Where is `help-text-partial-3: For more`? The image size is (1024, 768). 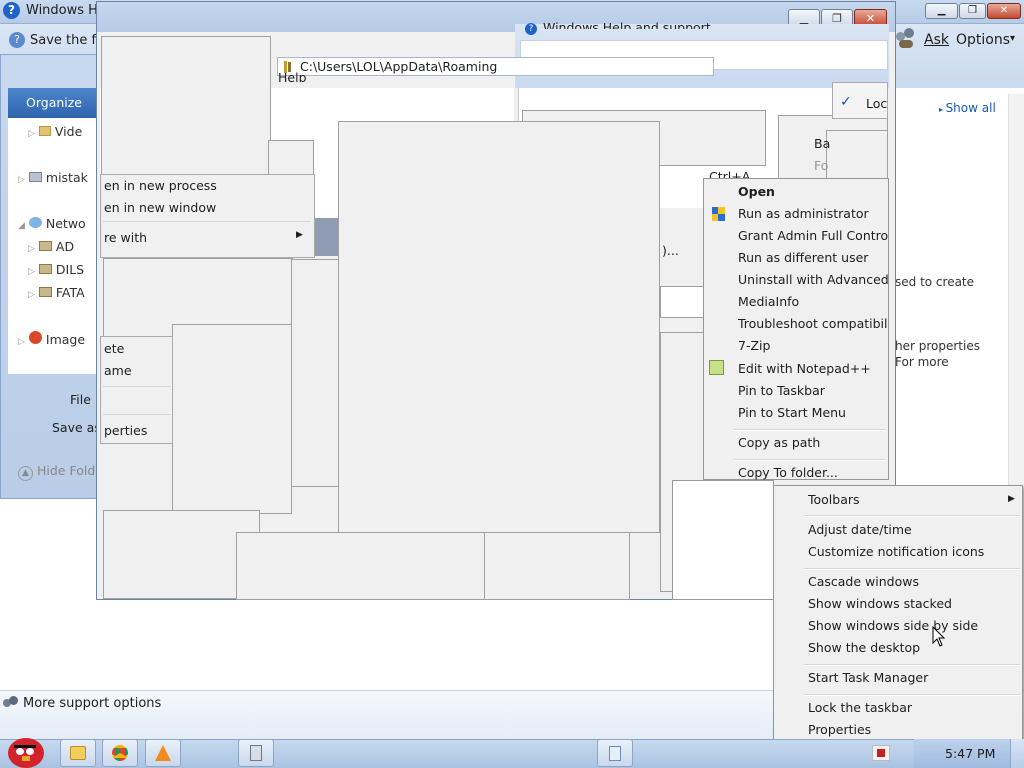
help-text-partial-3: For more is located at coordinates (922, 362).